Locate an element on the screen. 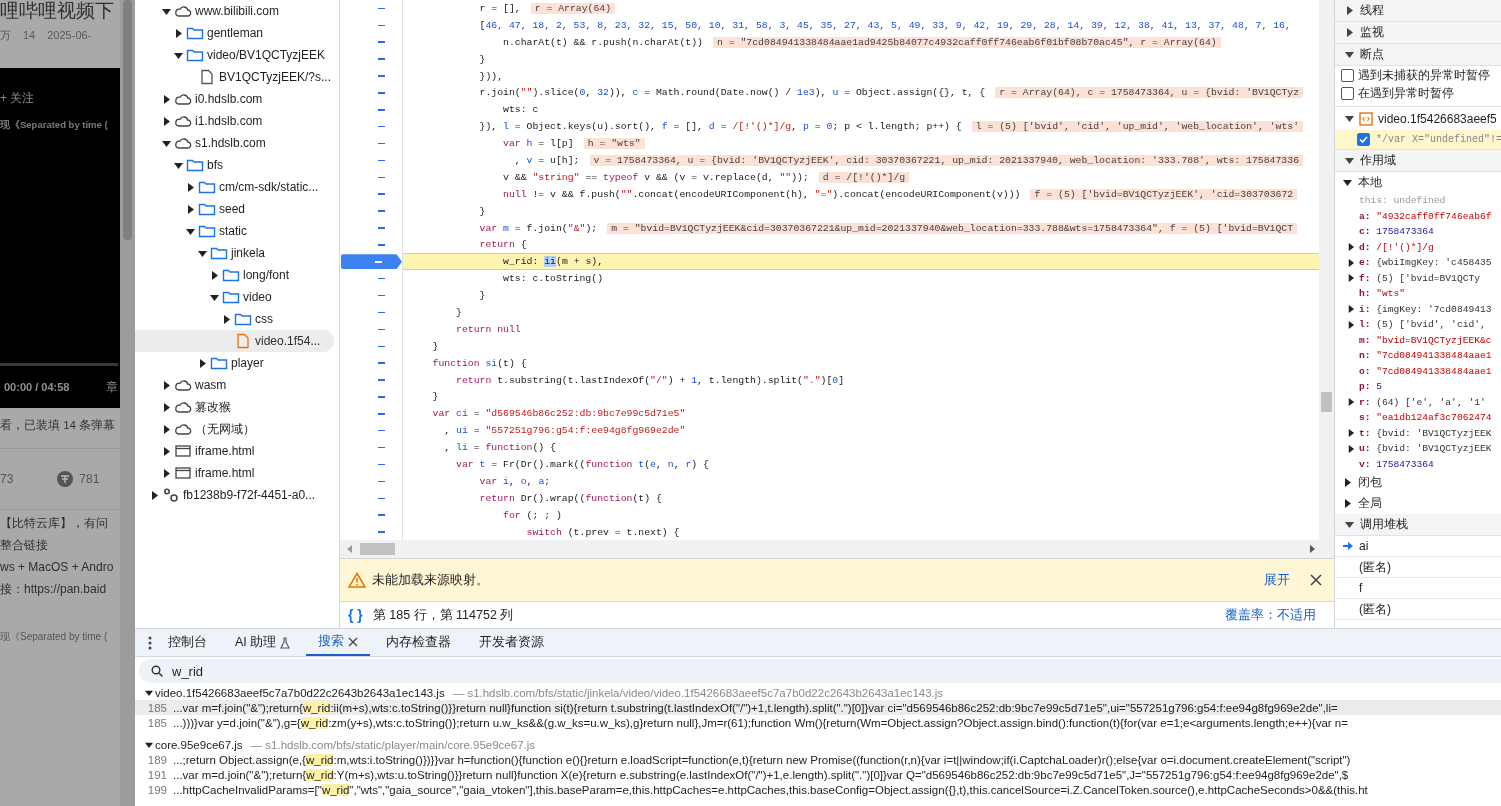 This screenshot has height=806, width=1501. scope-variable: i: {imgKey: '7cd0849413 is located at coordinates (1425, 309).